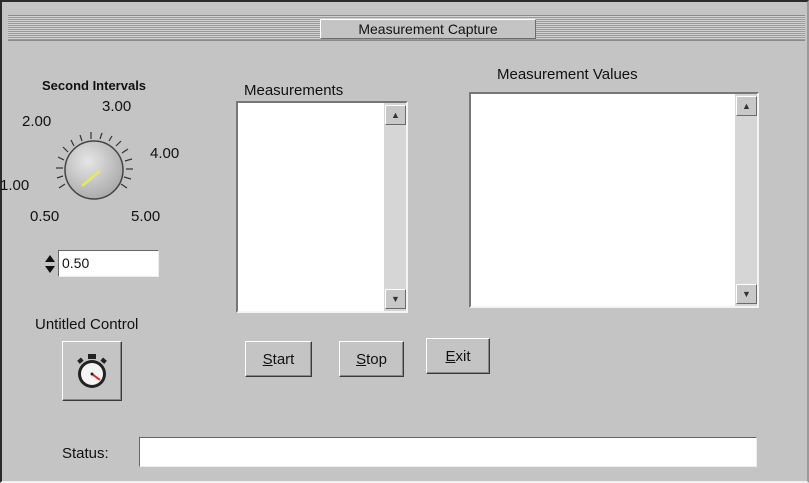  I want to click on start-label: tart, so click(283, 359).